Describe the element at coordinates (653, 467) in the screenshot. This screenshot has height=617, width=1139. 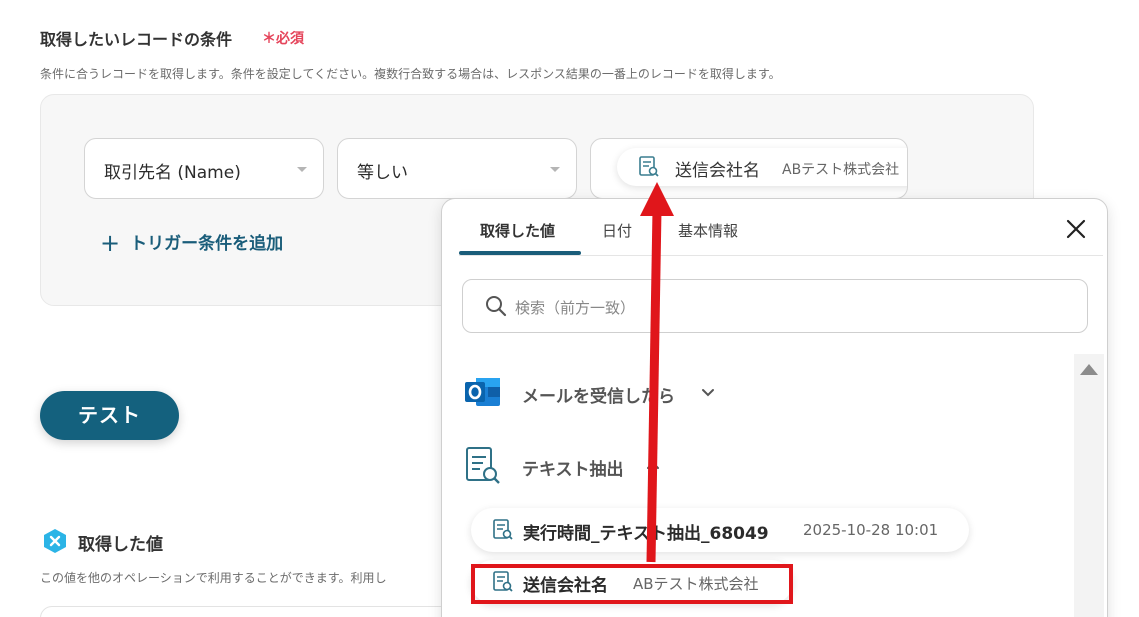
I see `chevron-up-icon` at that location.